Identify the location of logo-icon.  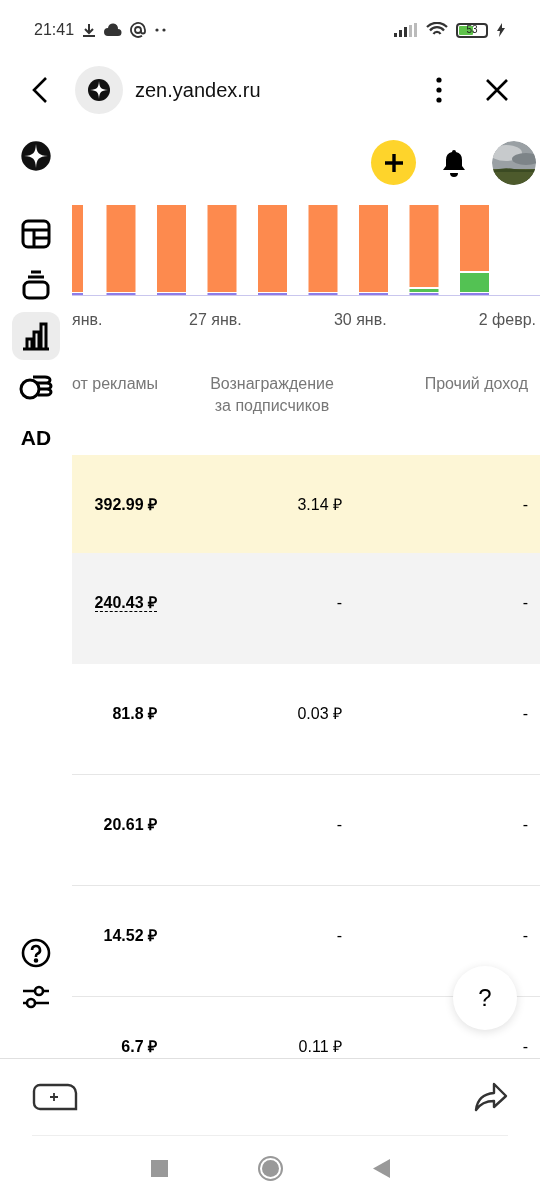
(36, 156).